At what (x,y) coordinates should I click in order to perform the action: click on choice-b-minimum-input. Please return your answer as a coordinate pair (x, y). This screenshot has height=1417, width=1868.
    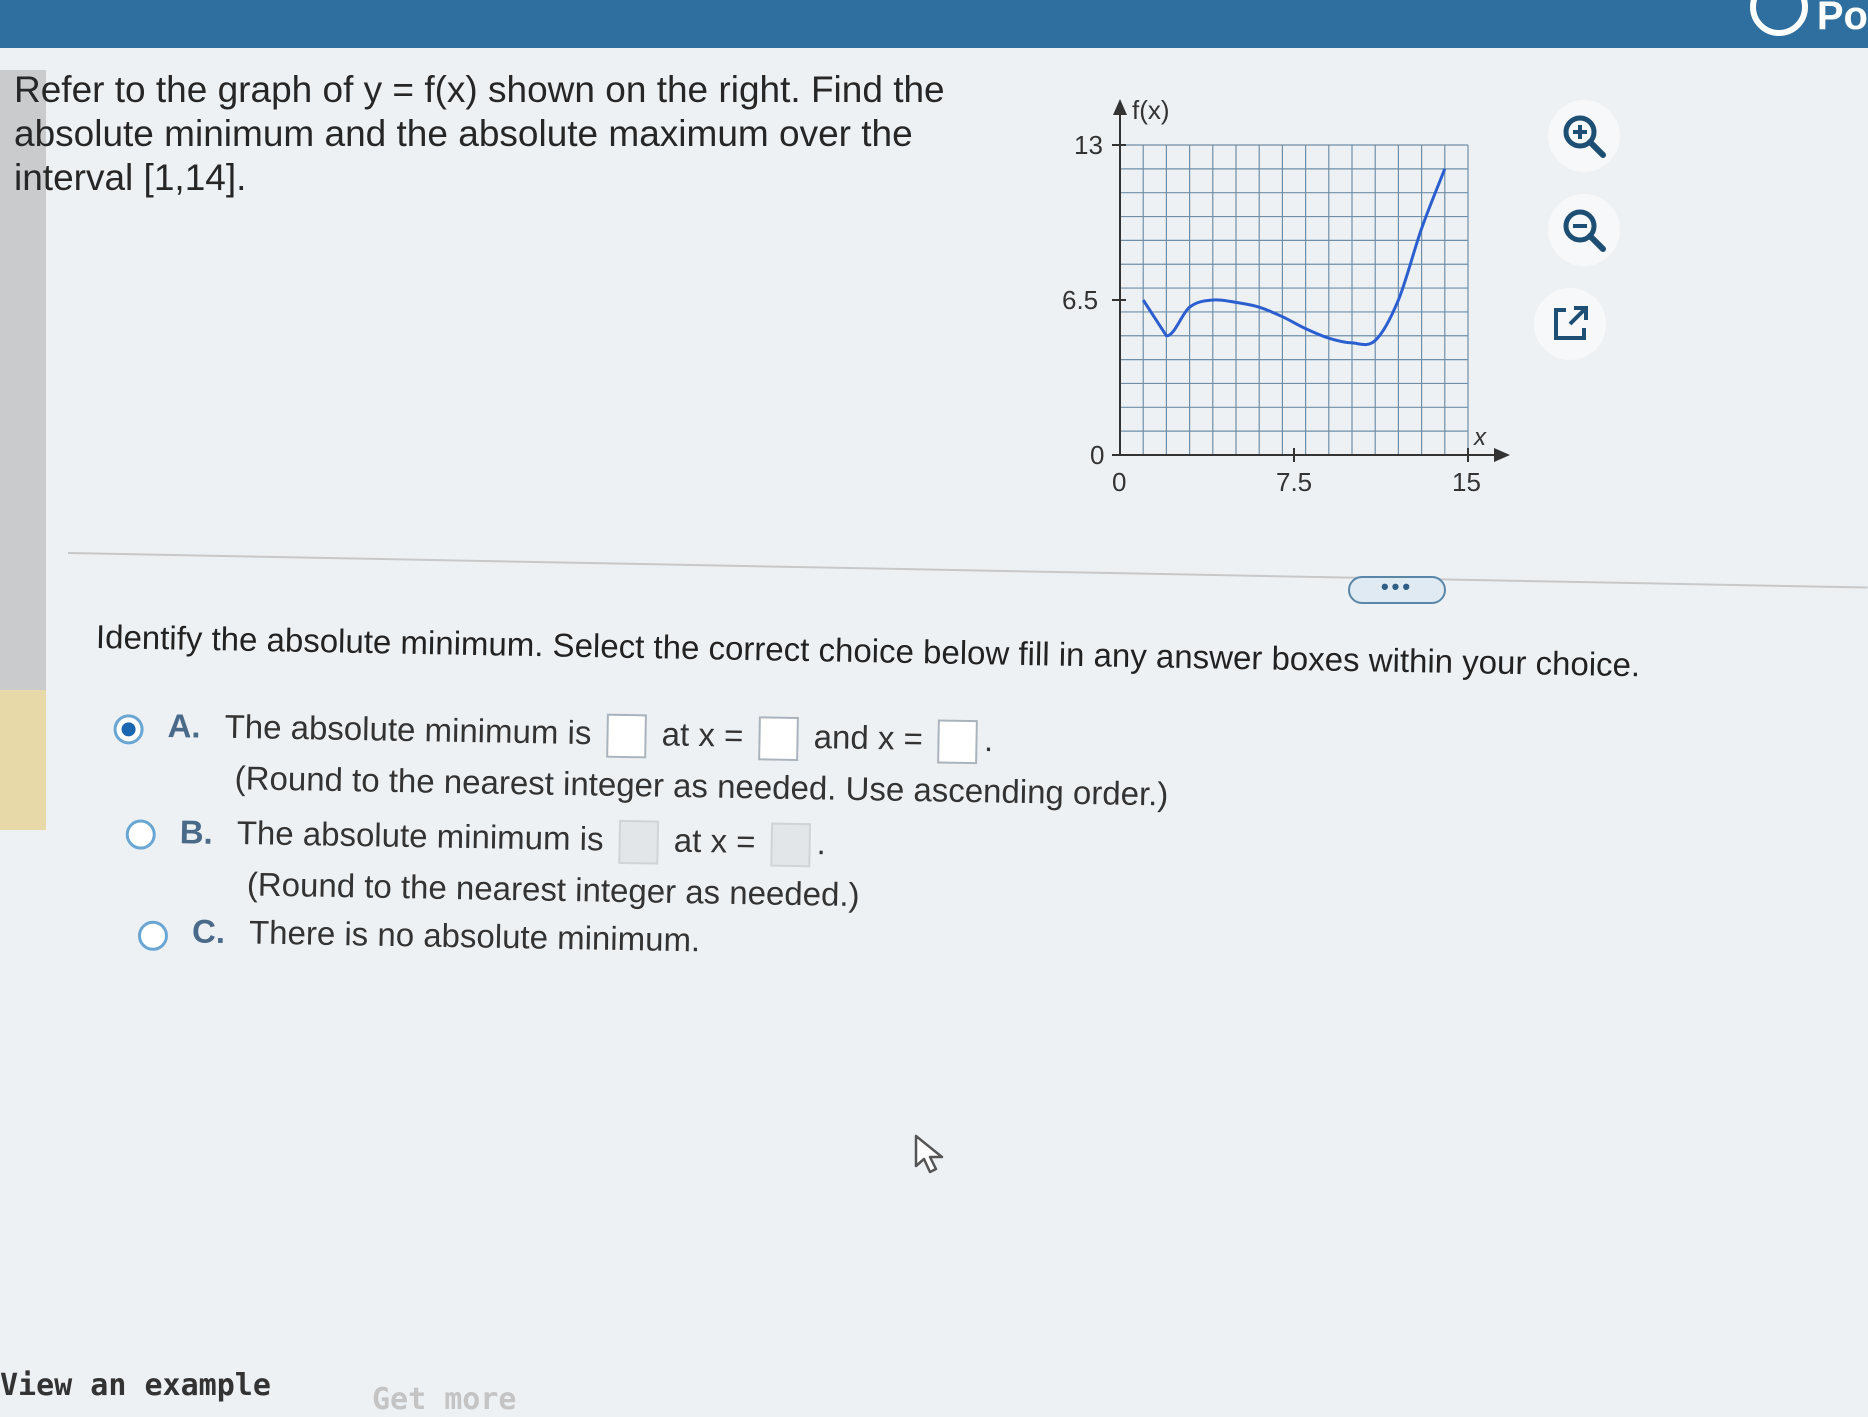
    Looking at the image, I should click on (639, 842).